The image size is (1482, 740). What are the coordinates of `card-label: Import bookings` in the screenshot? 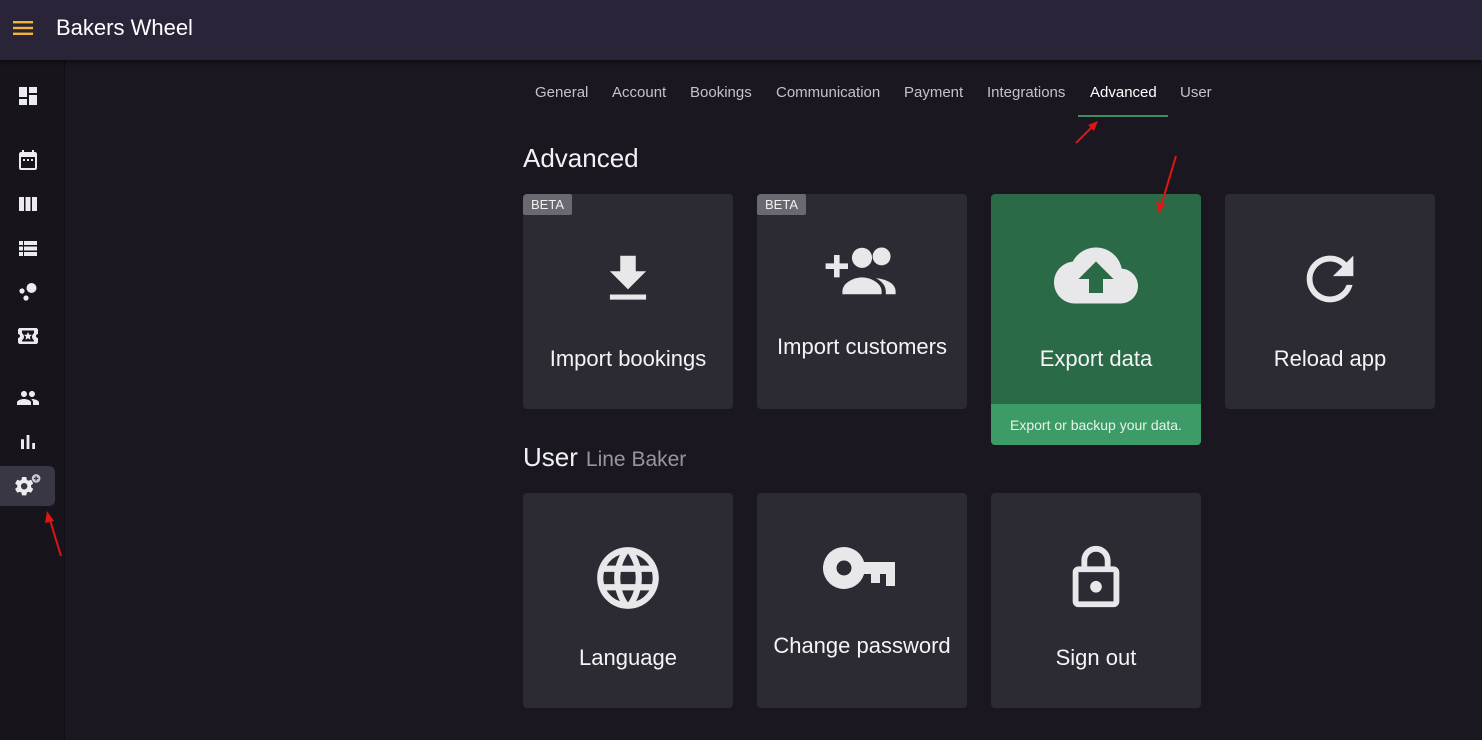 It's located at (628, 358).